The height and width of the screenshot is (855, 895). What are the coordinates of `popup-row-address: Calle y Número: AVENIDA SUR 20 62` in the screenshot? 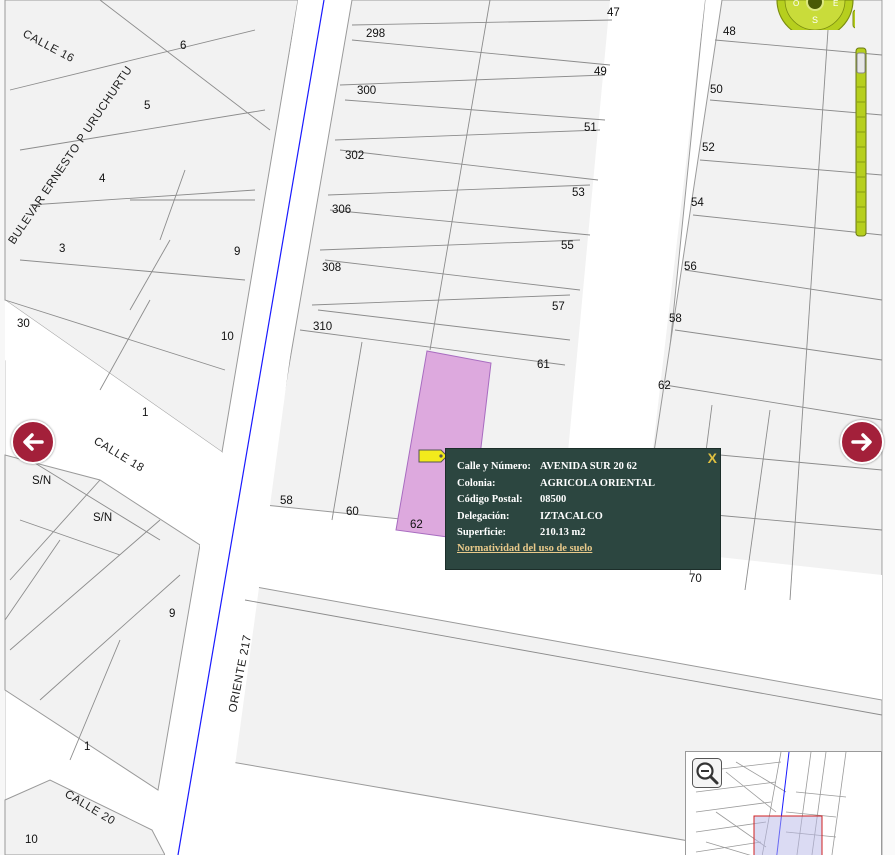 It's located at (547, 467).